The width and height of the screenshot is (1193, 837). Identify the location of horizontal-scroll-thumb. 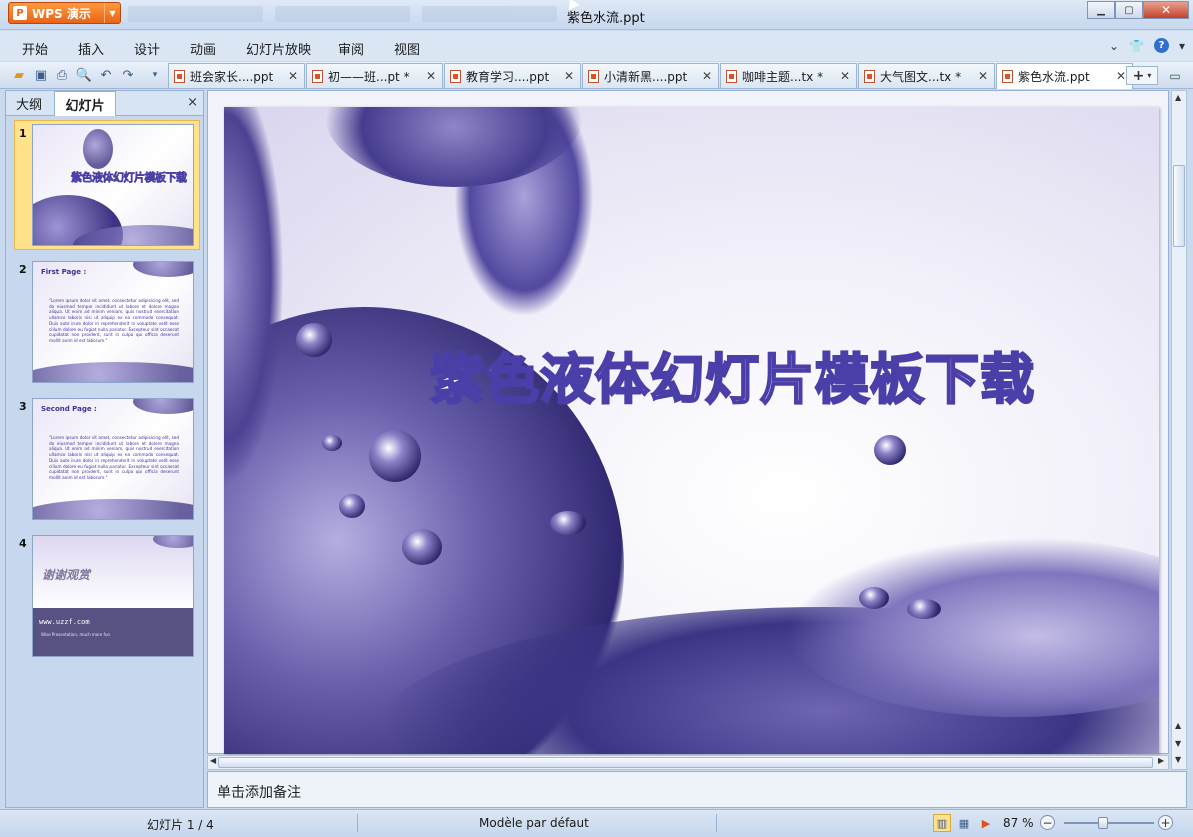
(685, 762).